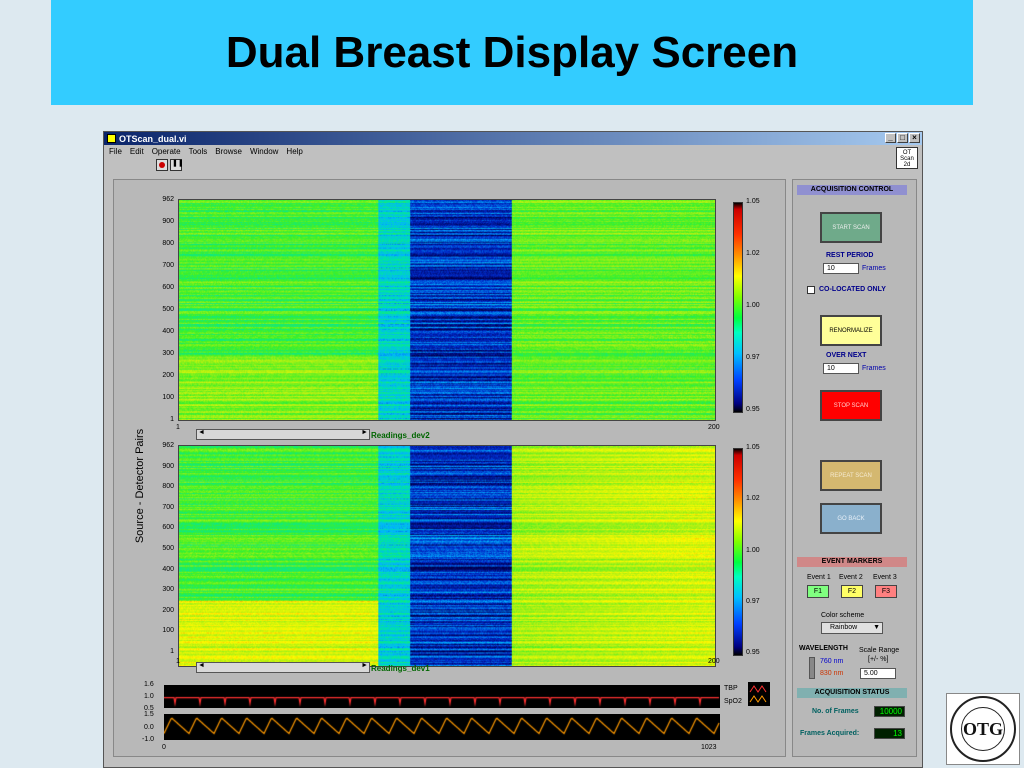 The image size is (1024, 768). What do you see at coordinates (844, 627) in the screenshot?
I see `color-scheme-value: Rainbow` at bounding box center [844, 627].